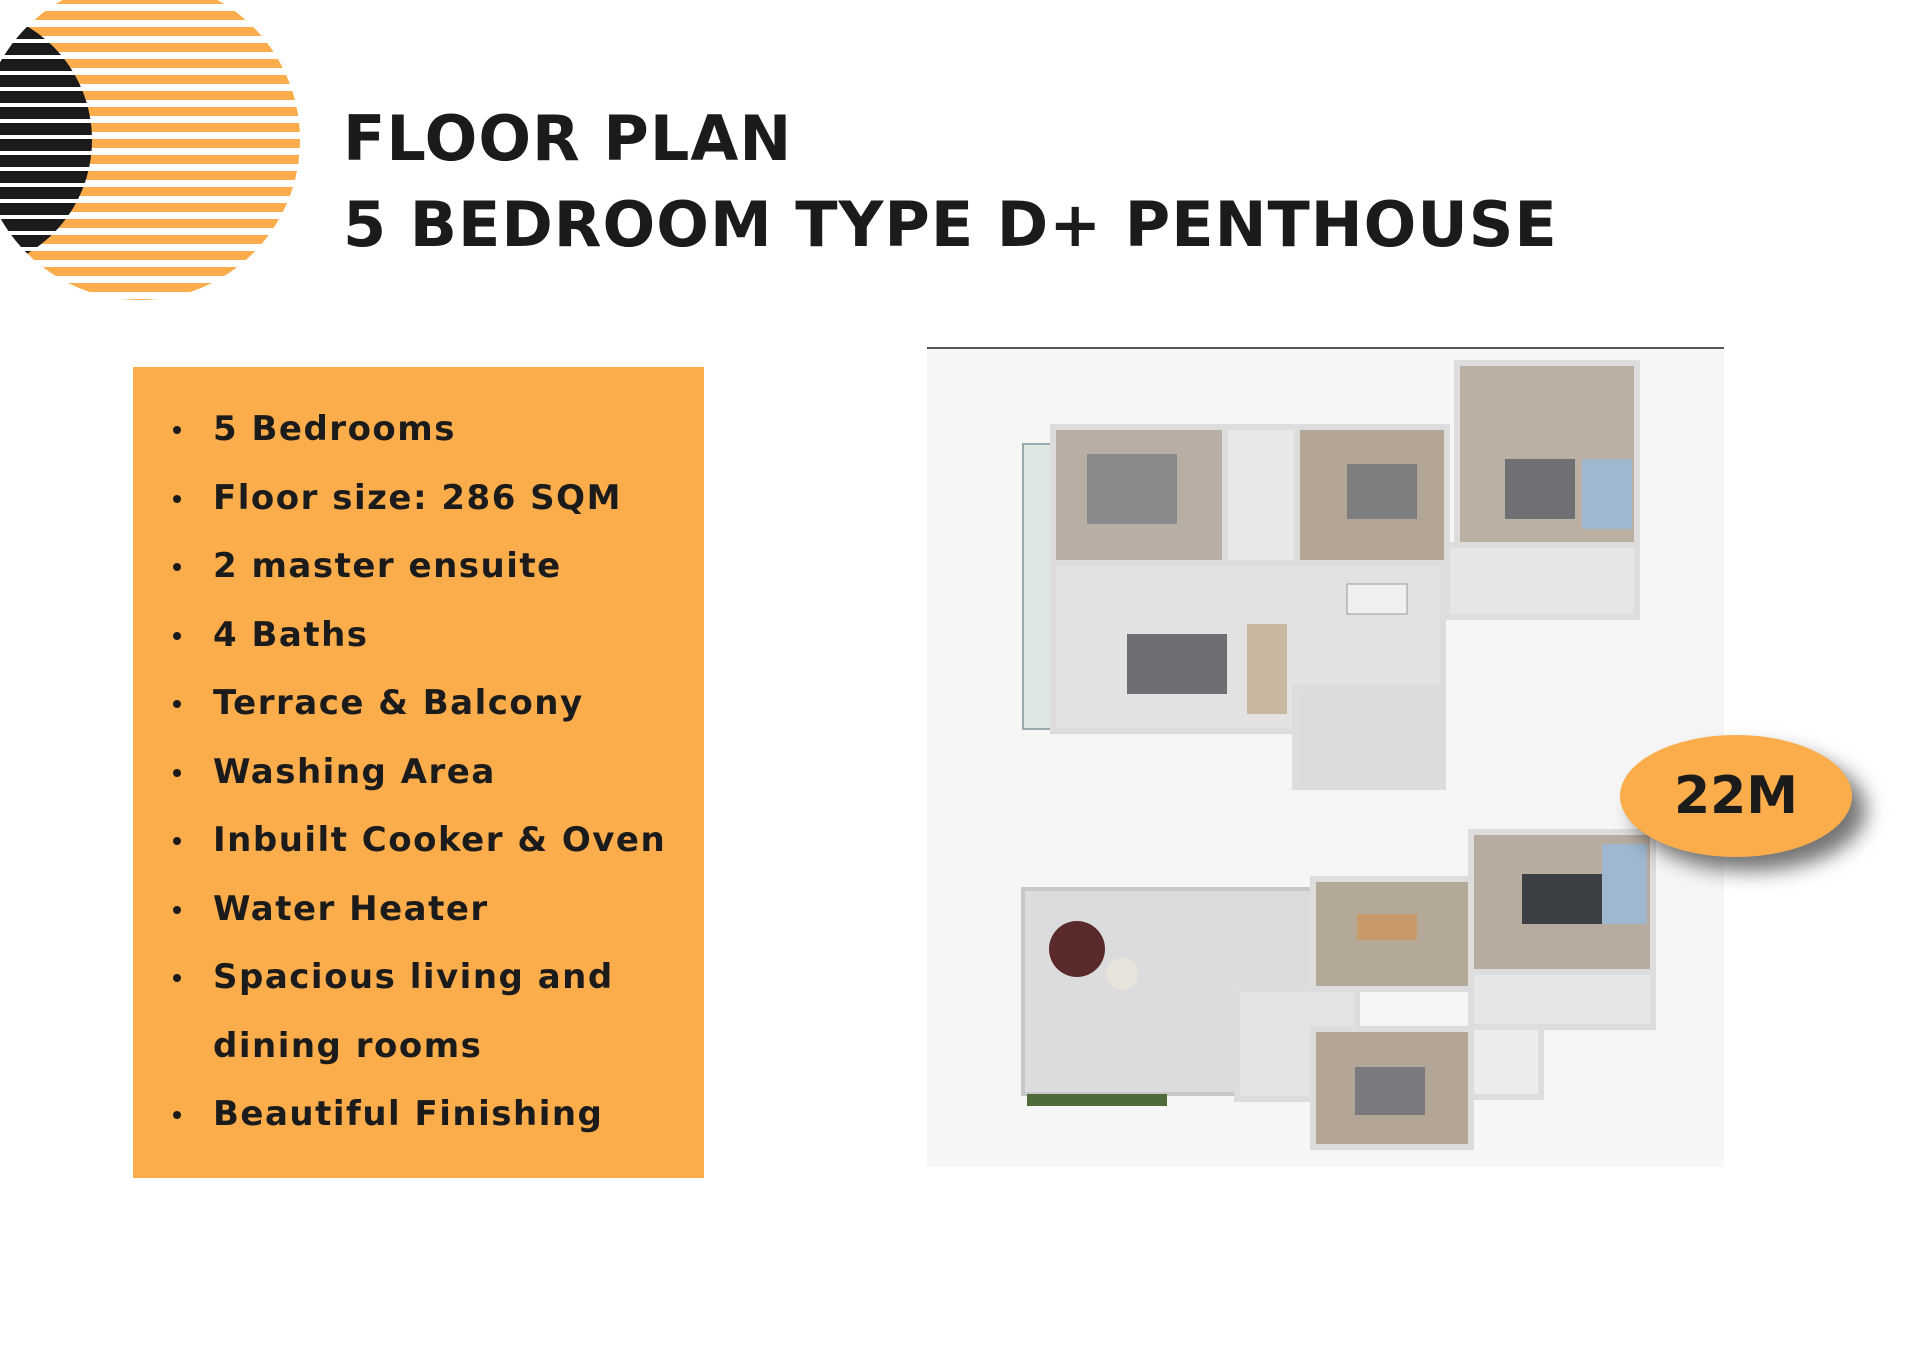  What do you see at coordinates (431, 635) in the screenshot?
I see `feature-item: 4 Baths` at bounding box center [431, 635].